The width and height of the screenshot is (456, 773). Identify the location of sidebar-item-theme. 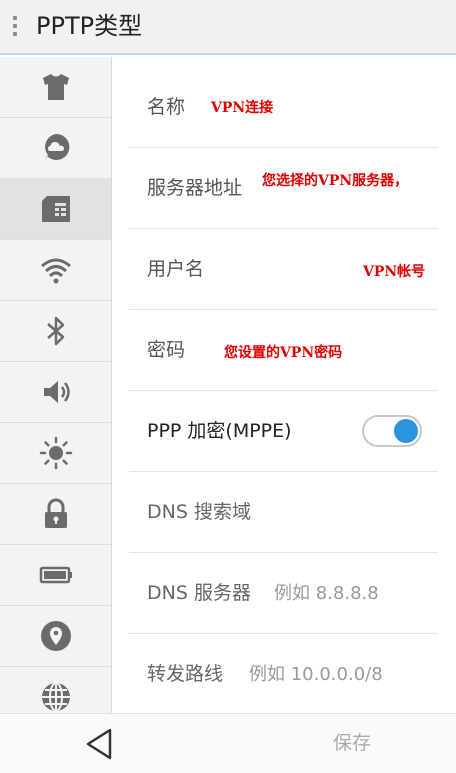
(55, 87).